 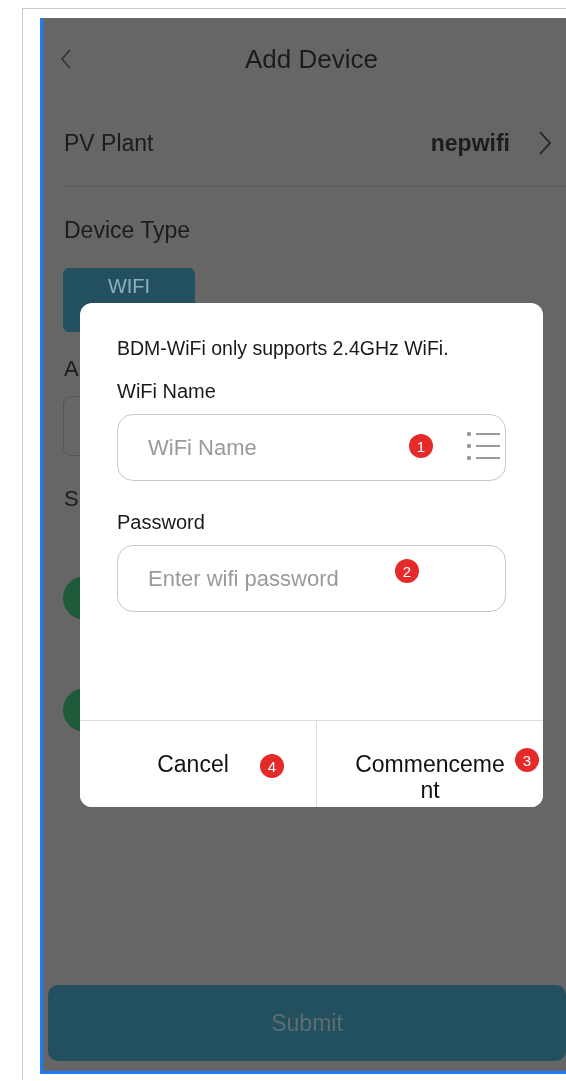 I want to click on screen-title: Add Device, so click(x=311, y=59).